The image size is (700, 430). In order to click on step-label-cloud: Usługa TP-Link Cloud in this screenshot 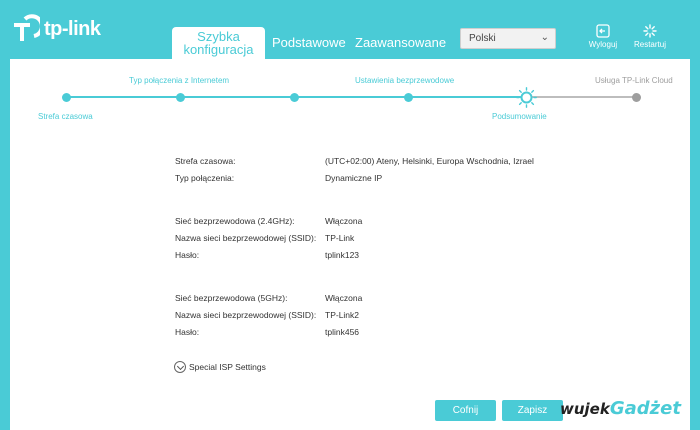, I will do `click(634, 80)`.